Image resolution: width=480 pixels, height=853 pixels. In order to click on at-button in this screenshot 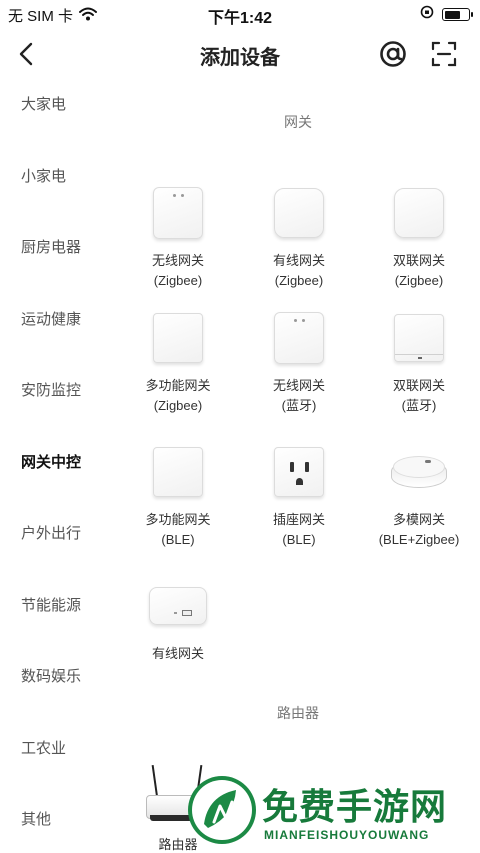, I will do `click(393, 54)`.